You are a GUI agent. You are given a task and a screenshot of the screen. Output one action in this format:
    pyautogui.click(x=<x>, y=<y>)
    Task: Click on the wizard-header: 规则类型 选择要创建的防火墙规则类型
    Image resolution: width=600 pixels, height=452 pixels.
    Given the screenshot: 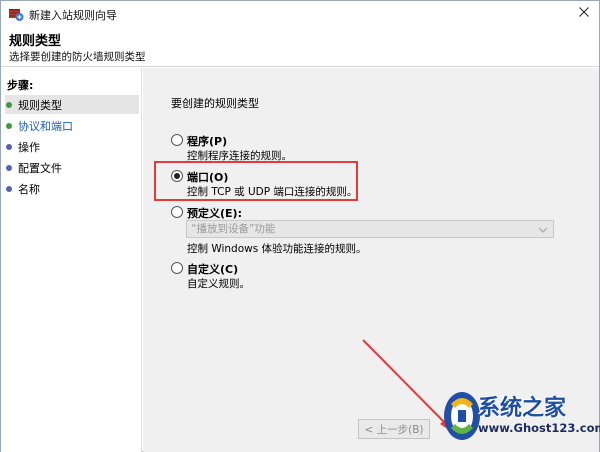 What is the action you would take?
    pyautogui.click(x=300, y=47)
    